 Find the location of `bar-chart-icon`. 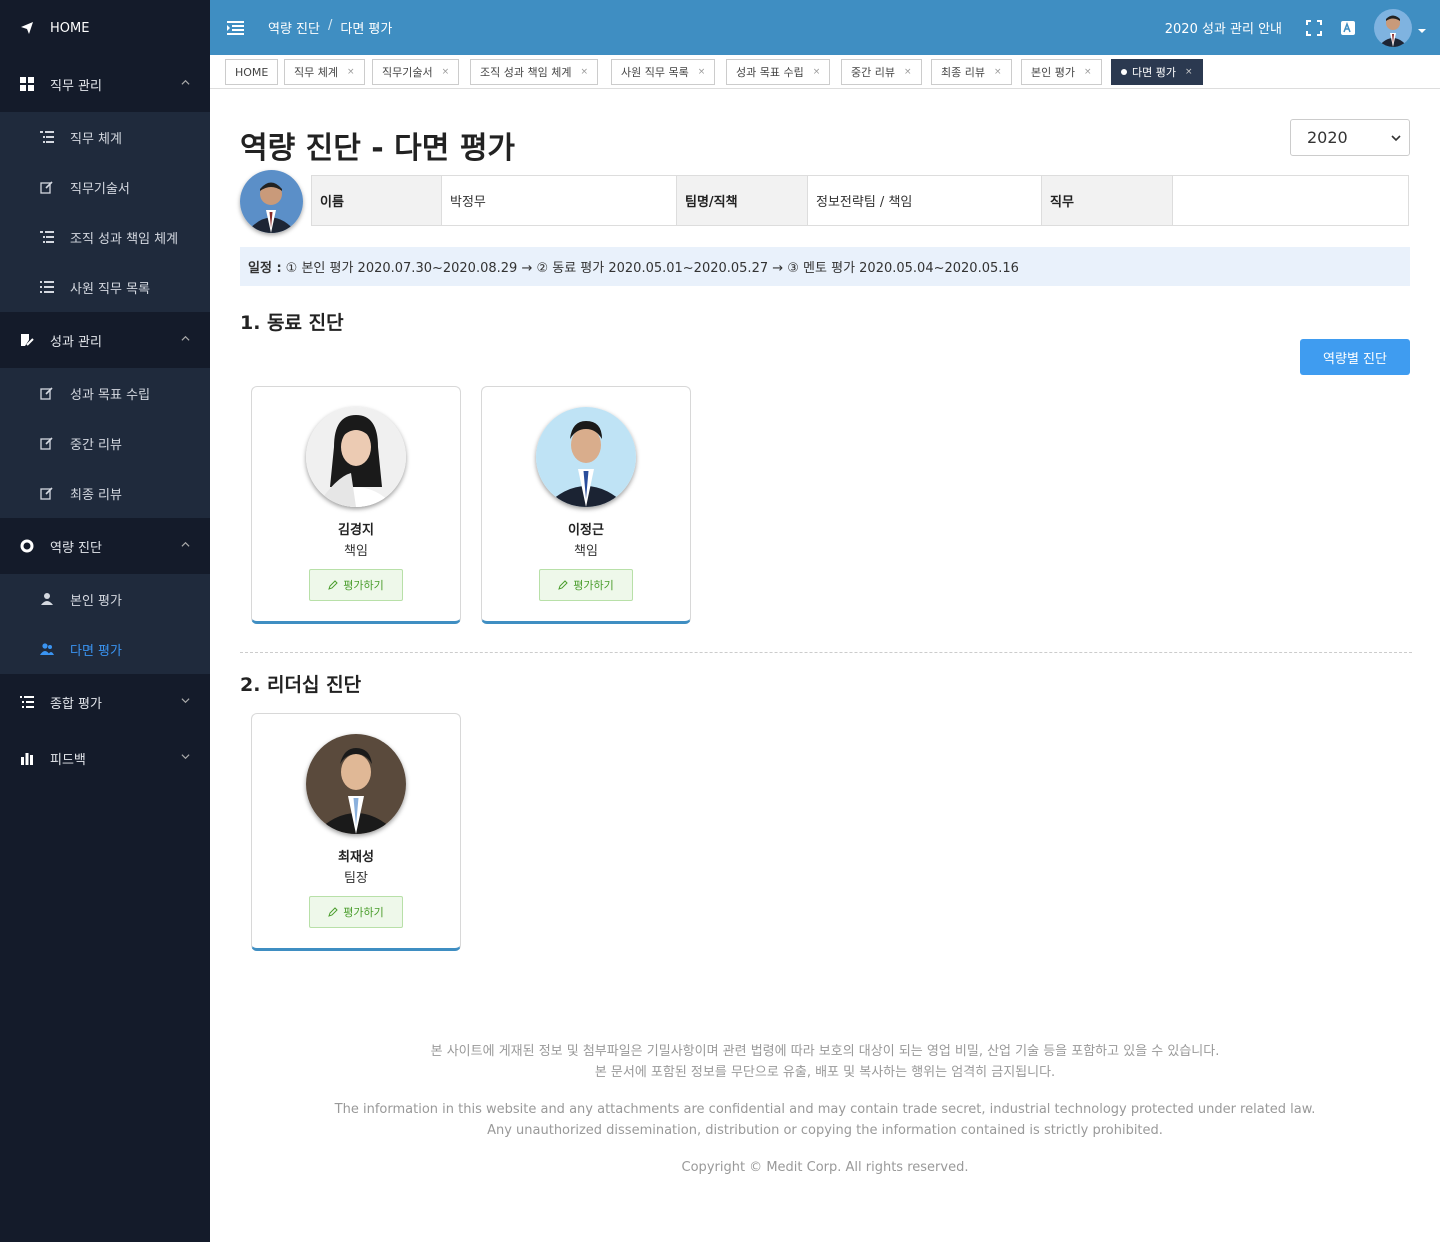

bar-chart-icon is located at coordinates (27, 758).